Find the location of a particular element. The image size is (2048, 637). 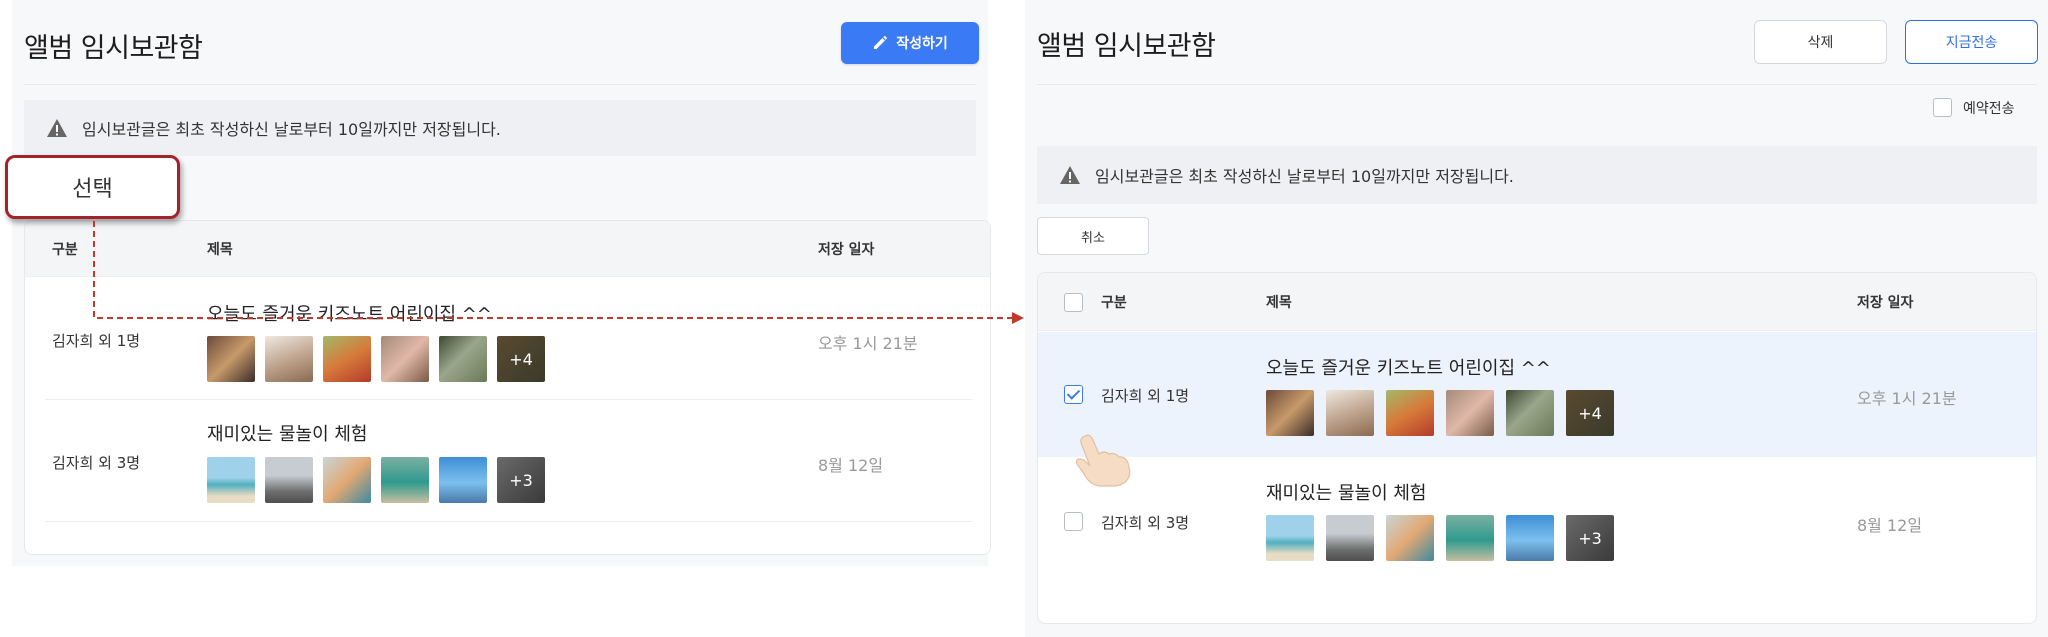

write-button: 작성하기 is located at coordinates (910, 43).